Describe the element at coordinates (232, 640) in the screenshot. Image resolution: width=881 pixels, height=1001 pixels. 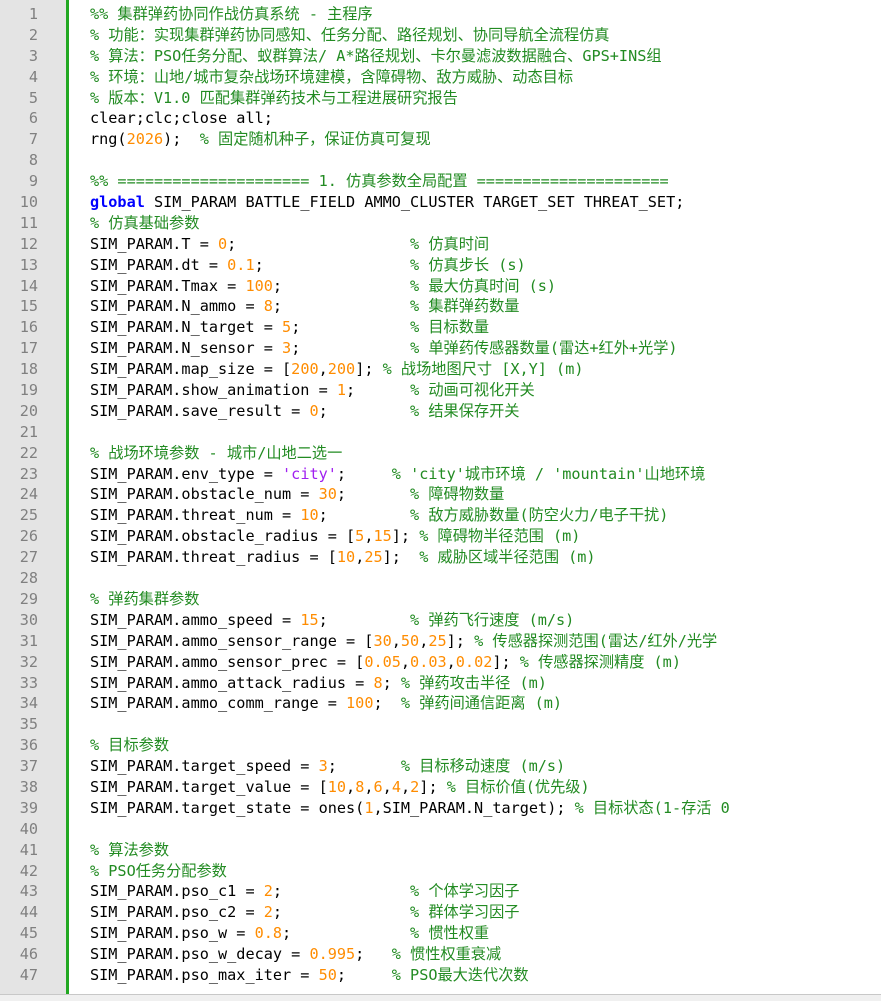
I see `code-token: SIM_PARAM.ammo_sensor_range = [` at that location.